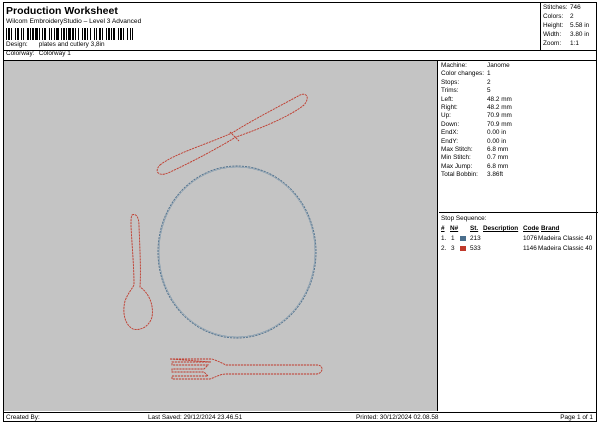 Image resolution: width=600 pixels, height=424 pixels. I want to click on colorway-value: Colorway 1, so click(54, 53).